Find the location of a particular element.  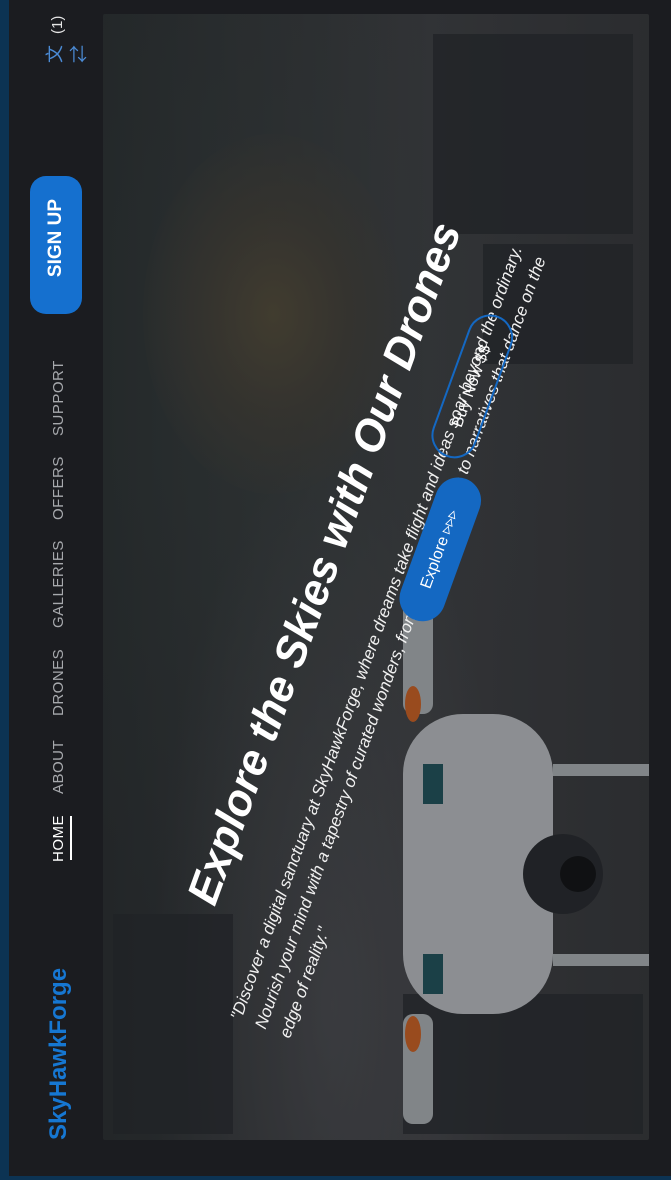

language-count: (1) is located at coordinates (57, 24).